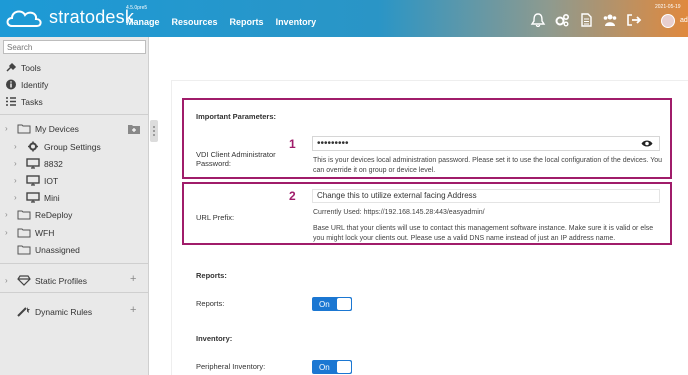 The image size is (688, 375). Describe the element at coordinates (45, 232) in the screenshot. I see `tree-label: WFH` at that location.